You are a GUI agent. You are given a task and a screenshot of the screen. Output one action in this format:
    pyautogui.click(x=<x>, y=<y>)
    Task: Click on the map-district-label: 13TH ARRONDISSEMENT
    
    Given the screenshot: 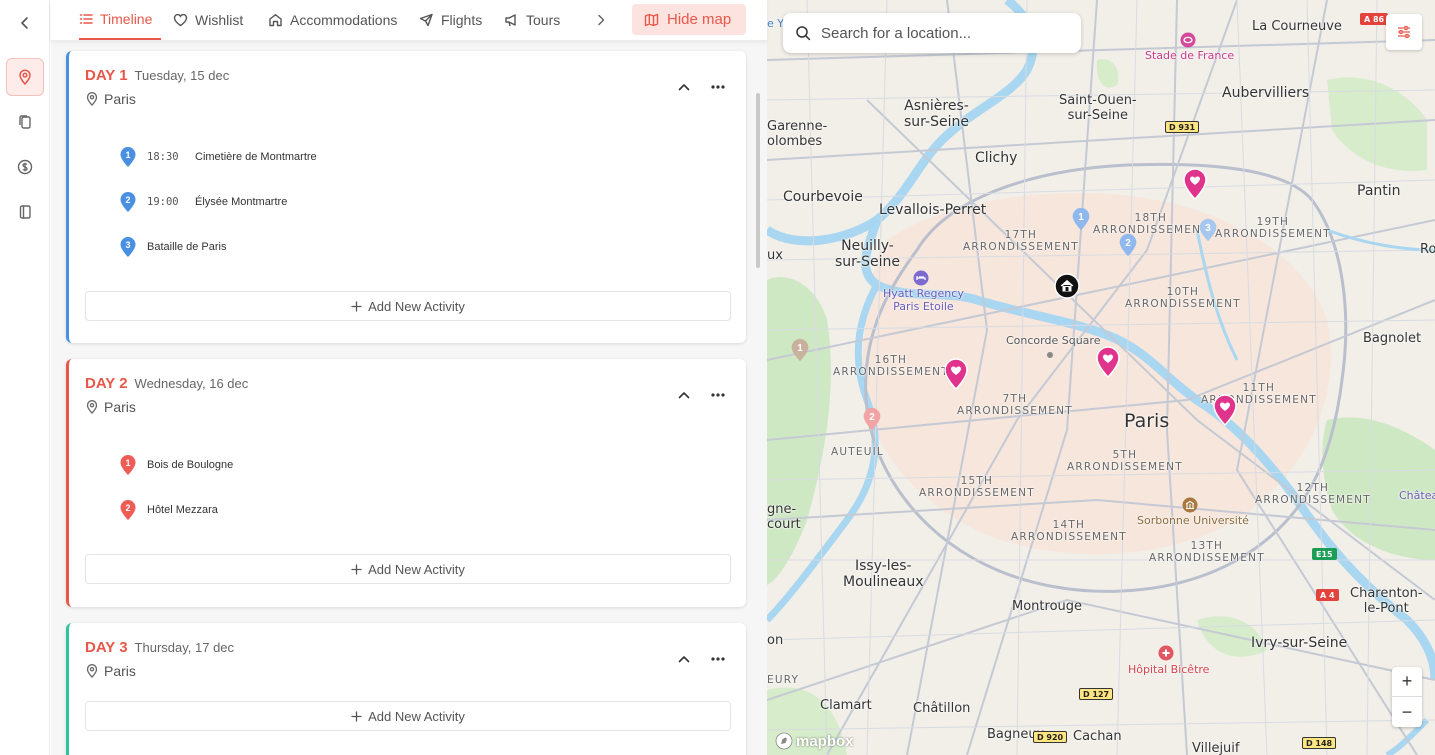 What is the action you would take?
    pyautogui.click(x=1207, y=552)
    